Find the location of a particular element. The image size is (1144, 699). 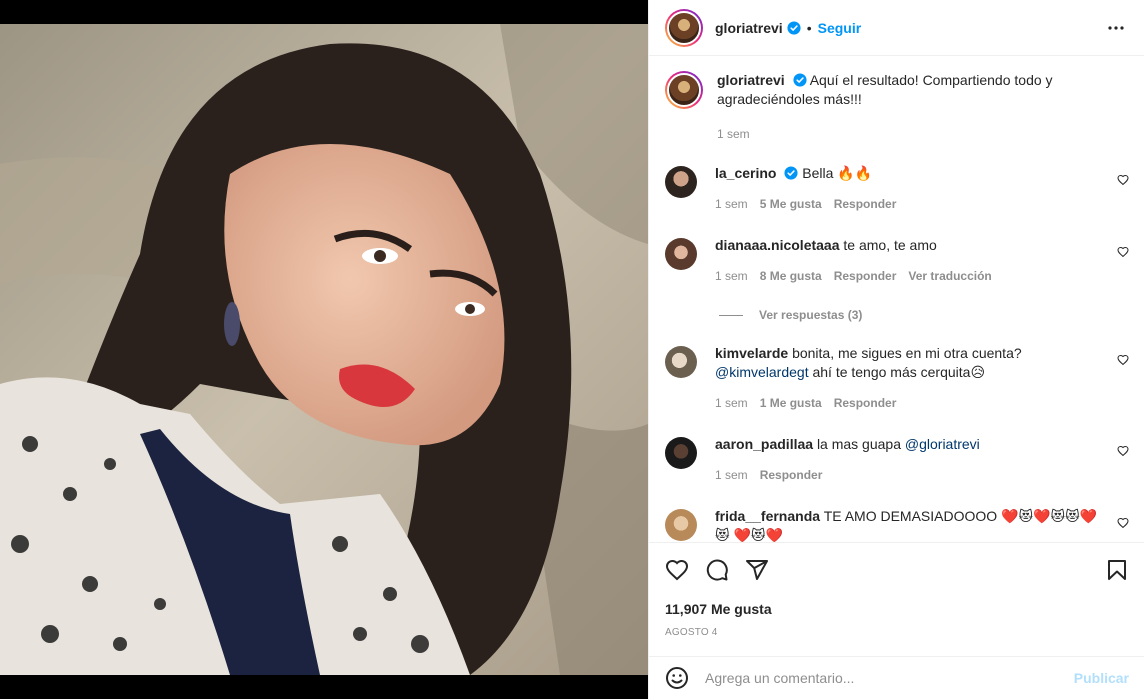

add-comment-bar: Publicar is located at coordinates (896, 677).